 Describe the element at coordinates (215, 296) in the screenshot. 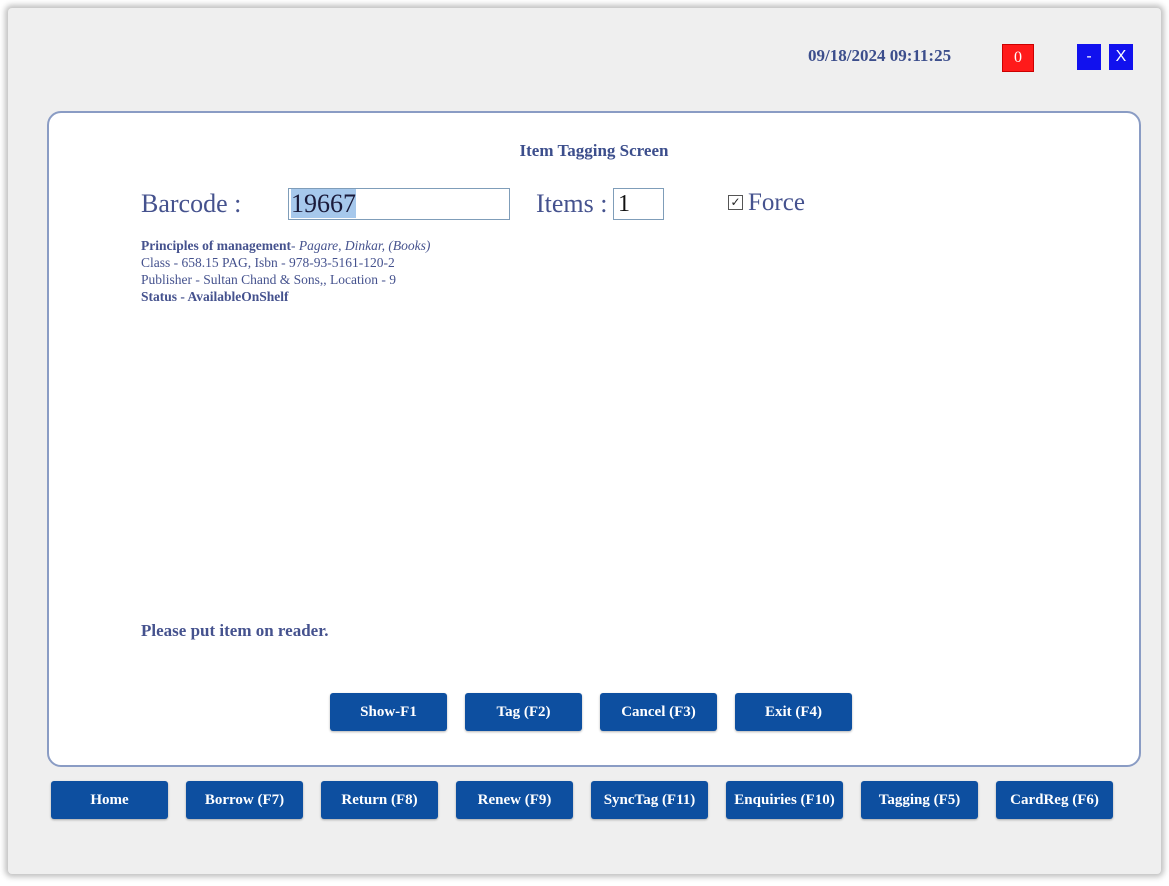

I see `item-status: Status - AvailableOnShelf` at that location.